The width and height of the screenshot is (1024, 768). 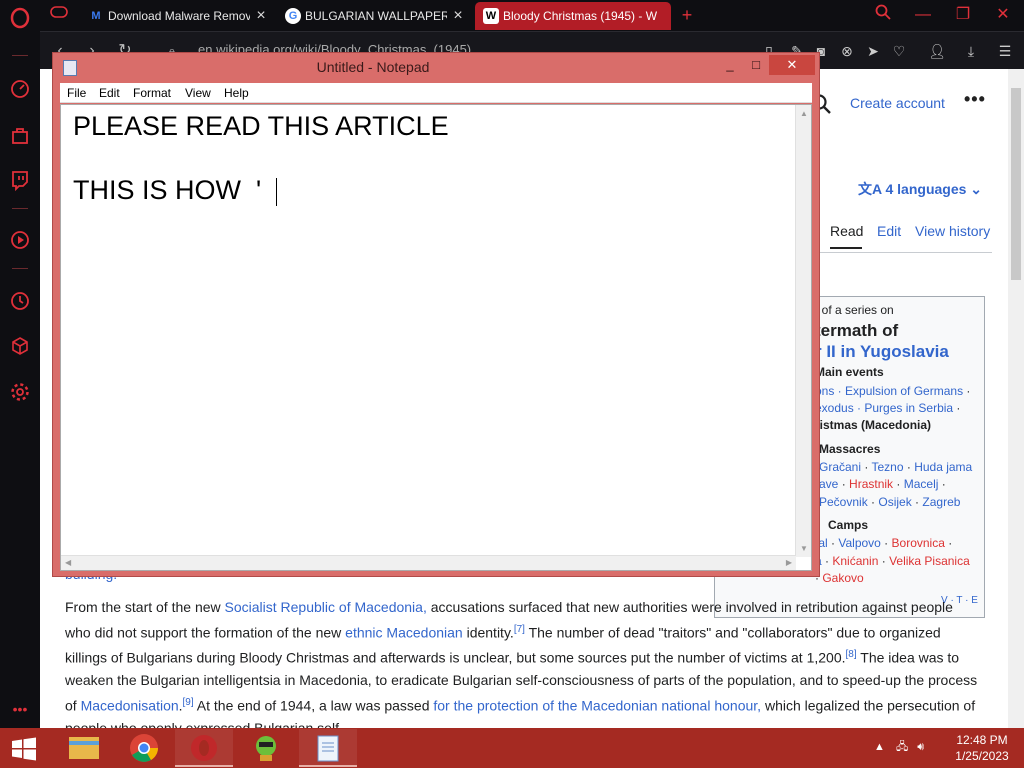 I want to click on menu-format: Format, so click(x=152, y=93).